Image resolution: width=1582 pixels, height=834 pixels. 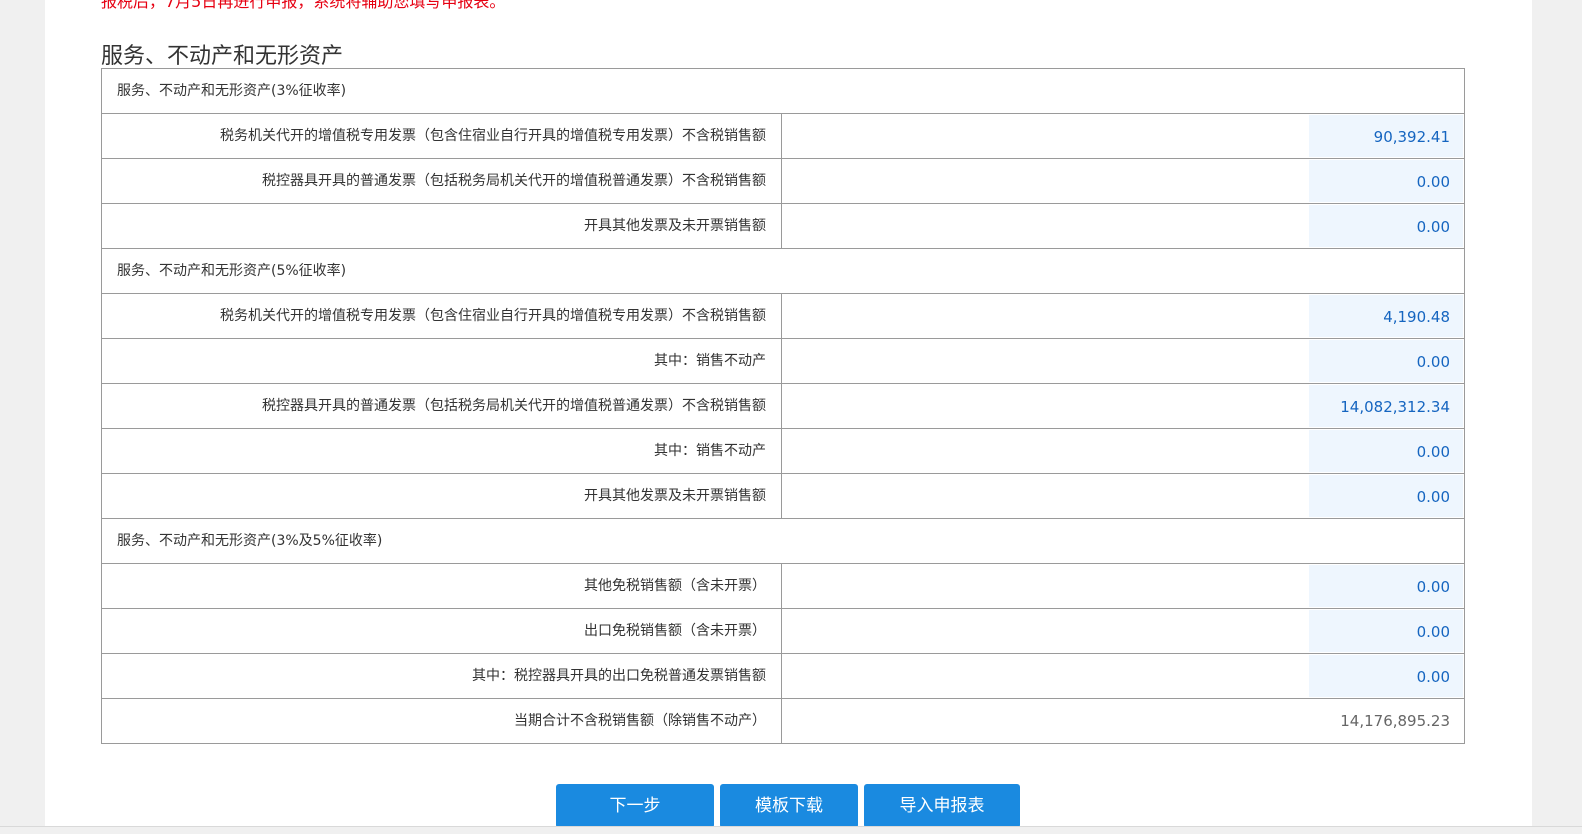 I want to click on group-label: 服务、不动产和无形资产(3%及5%征收率), so click(x=250, y=541).